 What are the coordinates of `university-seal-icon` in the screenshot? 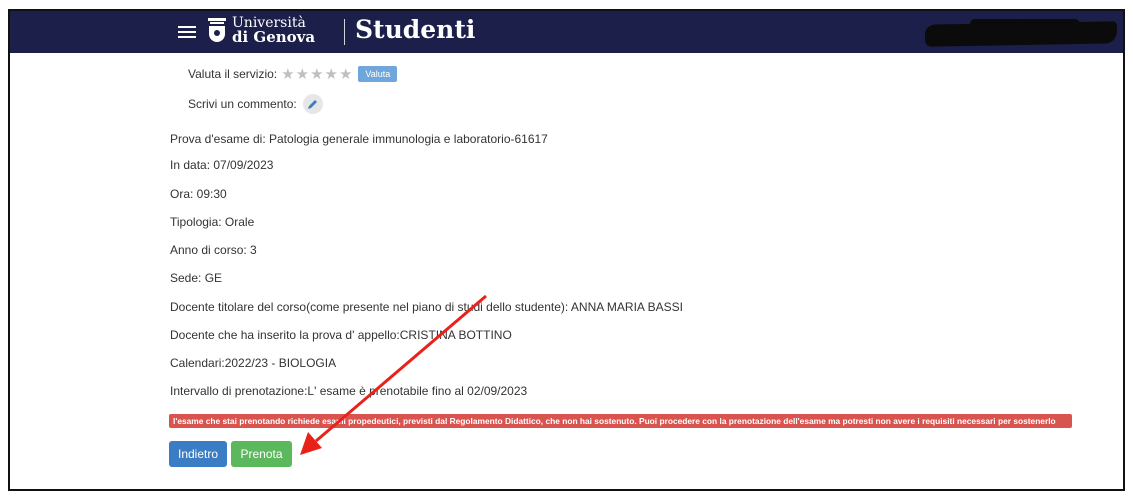 It's located at (217, 30).